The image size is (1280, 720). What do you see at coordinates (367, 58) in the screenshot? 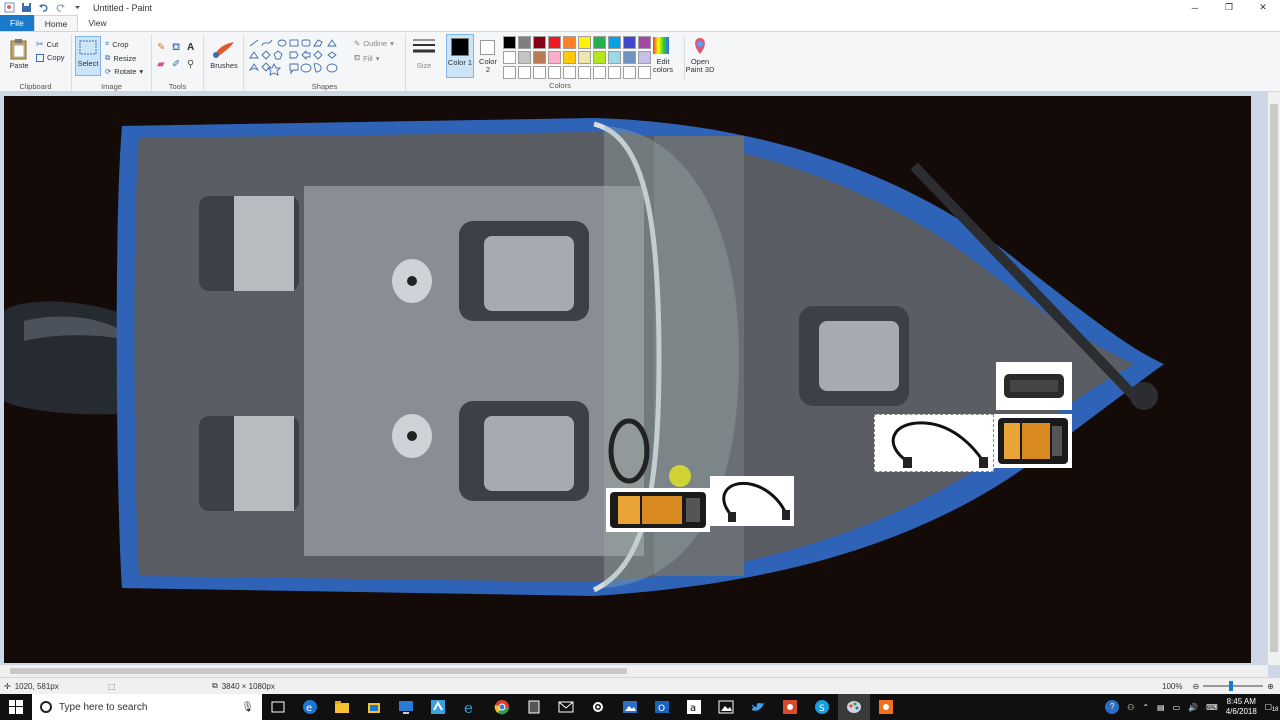
I see `fill-button: ⛾ Fill ▾` at bounding box center [367, 58].